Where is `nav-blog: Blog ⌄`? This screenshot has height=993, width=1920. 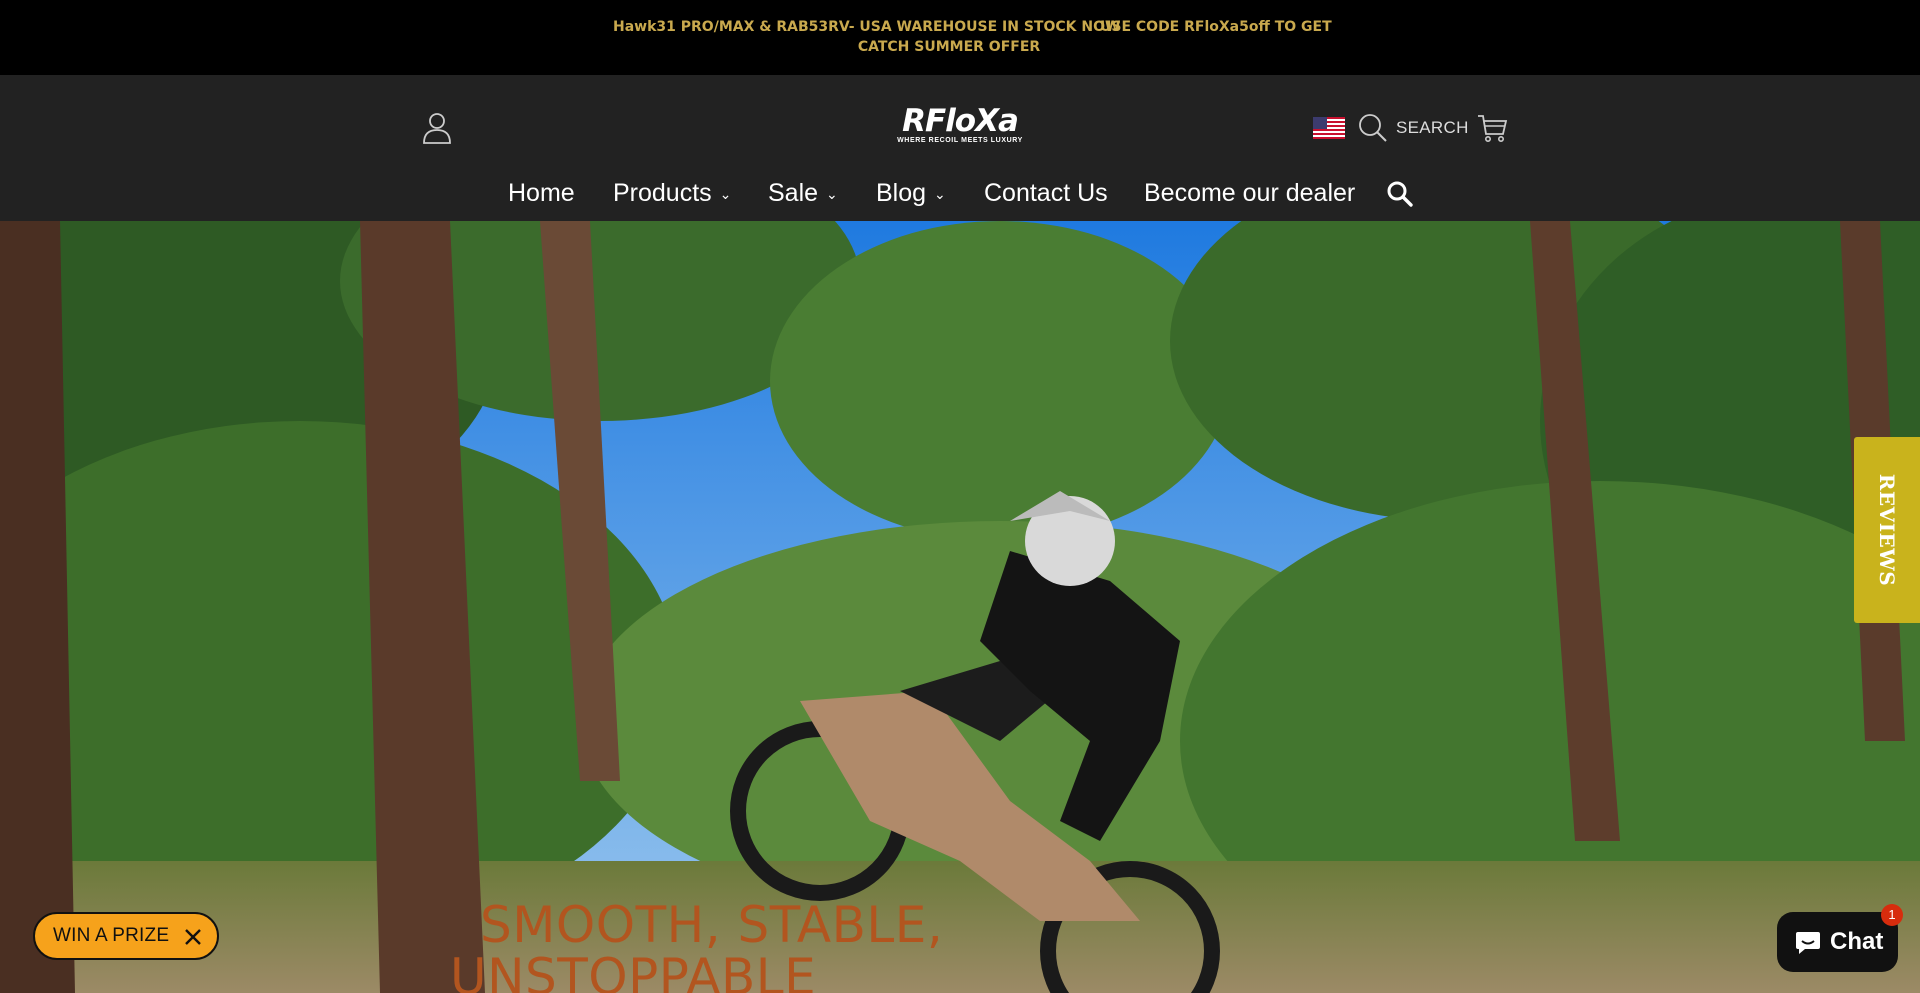 nav-blog: Blog ⌄ is located at coordinates (911, 193).